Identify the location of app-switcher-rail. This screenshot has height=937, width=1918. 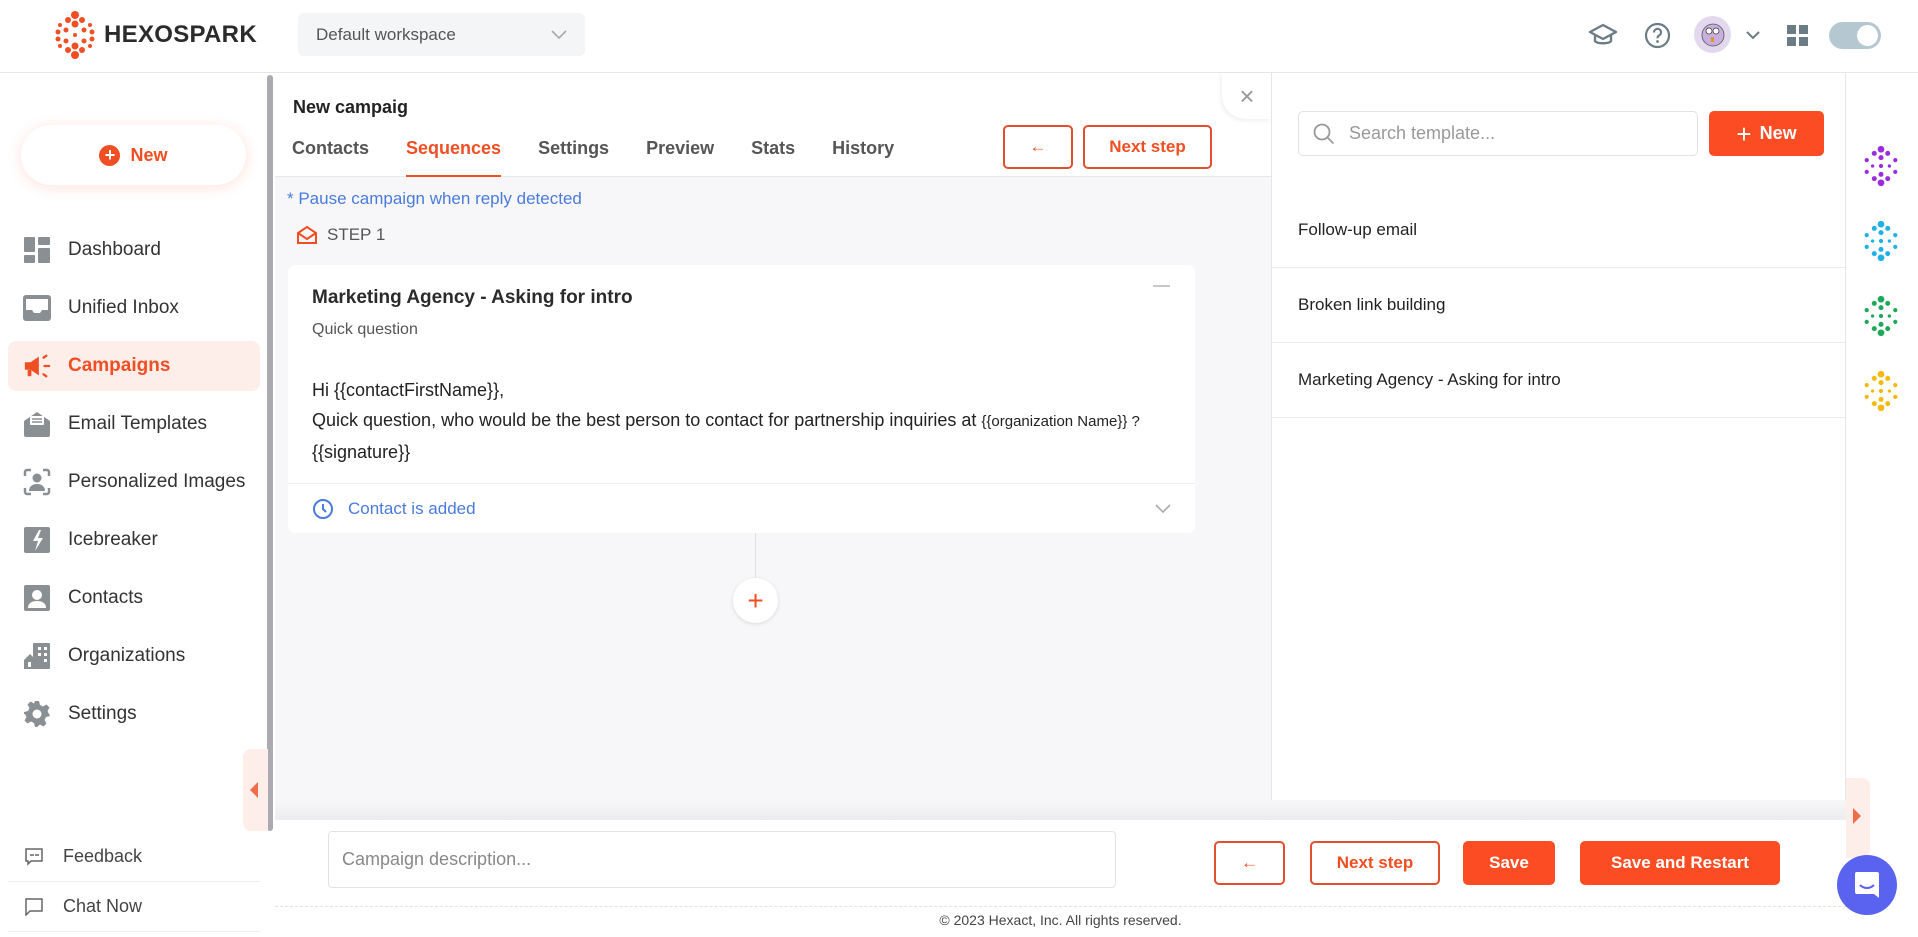
(1885, 295).